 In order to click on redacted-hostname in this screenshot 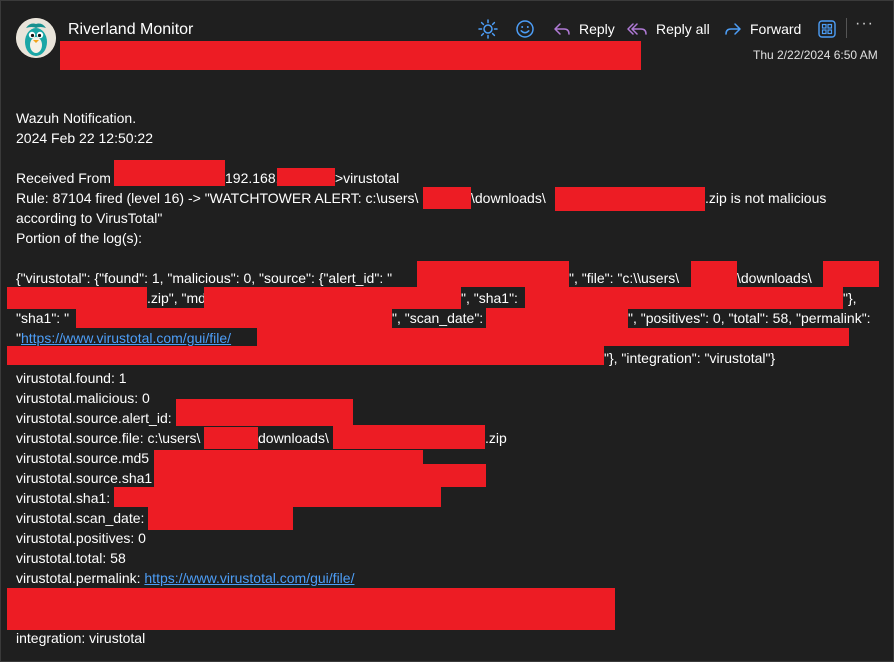, I will do `click(169, 173)`.